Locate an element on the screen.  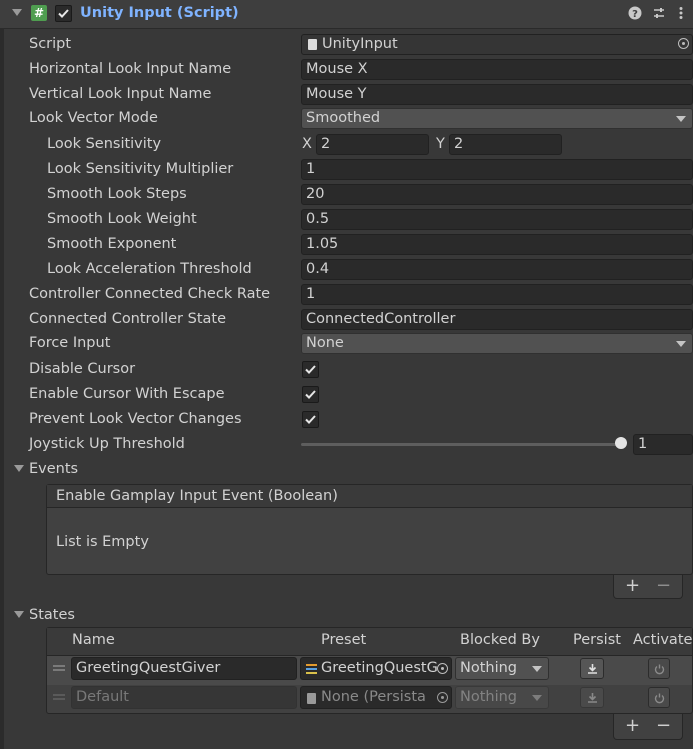
state-name-input: GreetingQuestGiver is located at coordinates (184, 668).